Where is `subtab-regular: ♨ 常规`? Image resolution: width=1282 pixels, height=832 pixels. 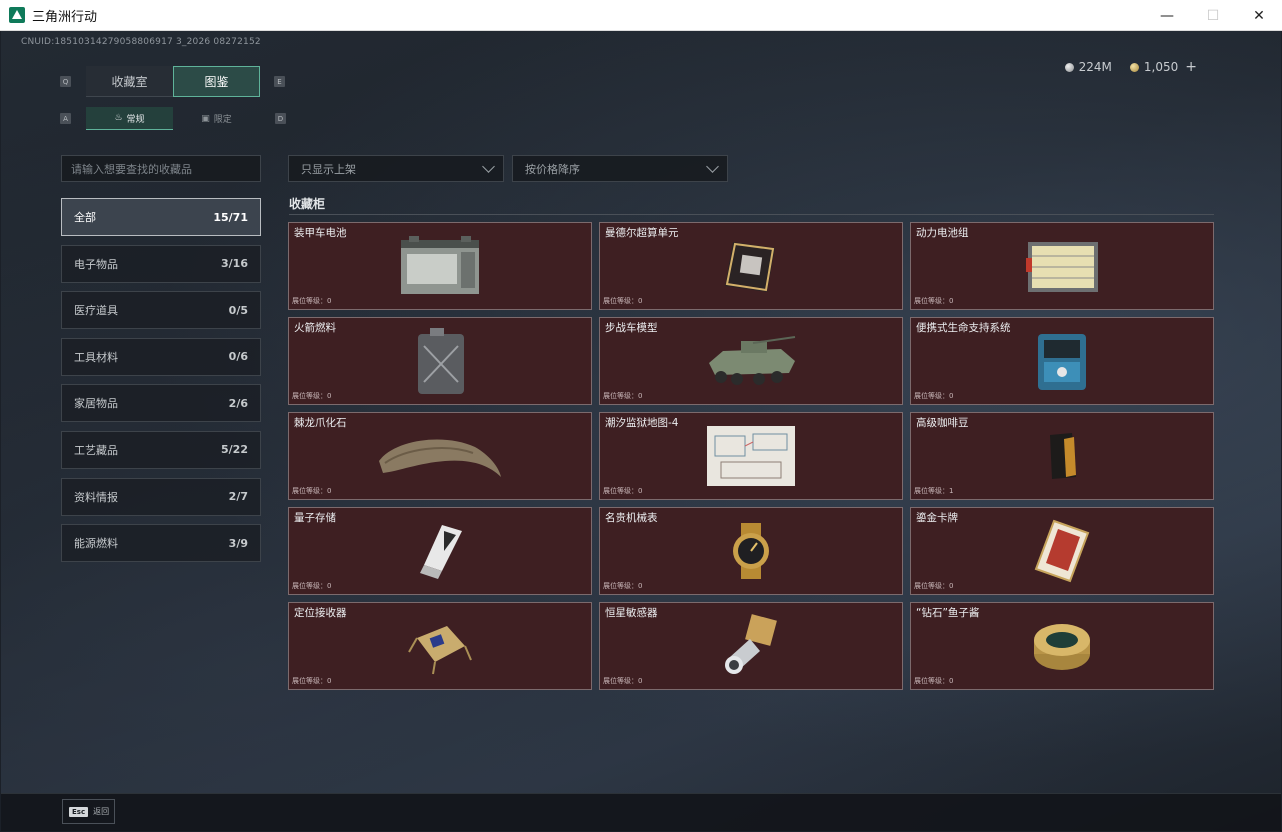 subtab-regular: ♨ 常规 is located at coordinates (129, 118).